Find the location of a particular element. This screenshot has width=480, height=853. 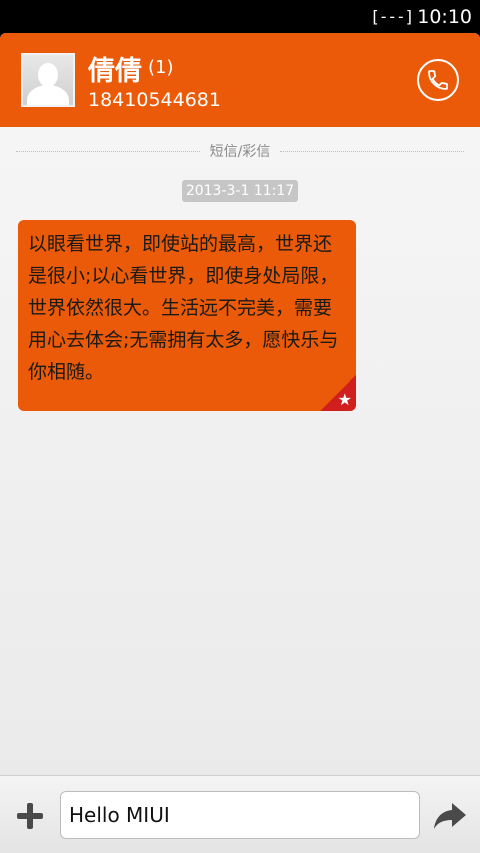

composer-bar is located at coordinates (240, 814).